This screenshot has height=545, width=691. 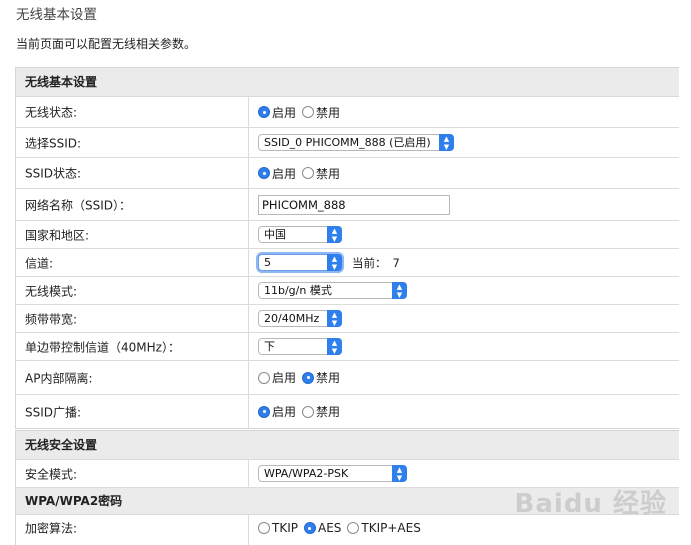 I want to click on country-cell: 中国 ▲ ▼, so click(x=463, y=234).